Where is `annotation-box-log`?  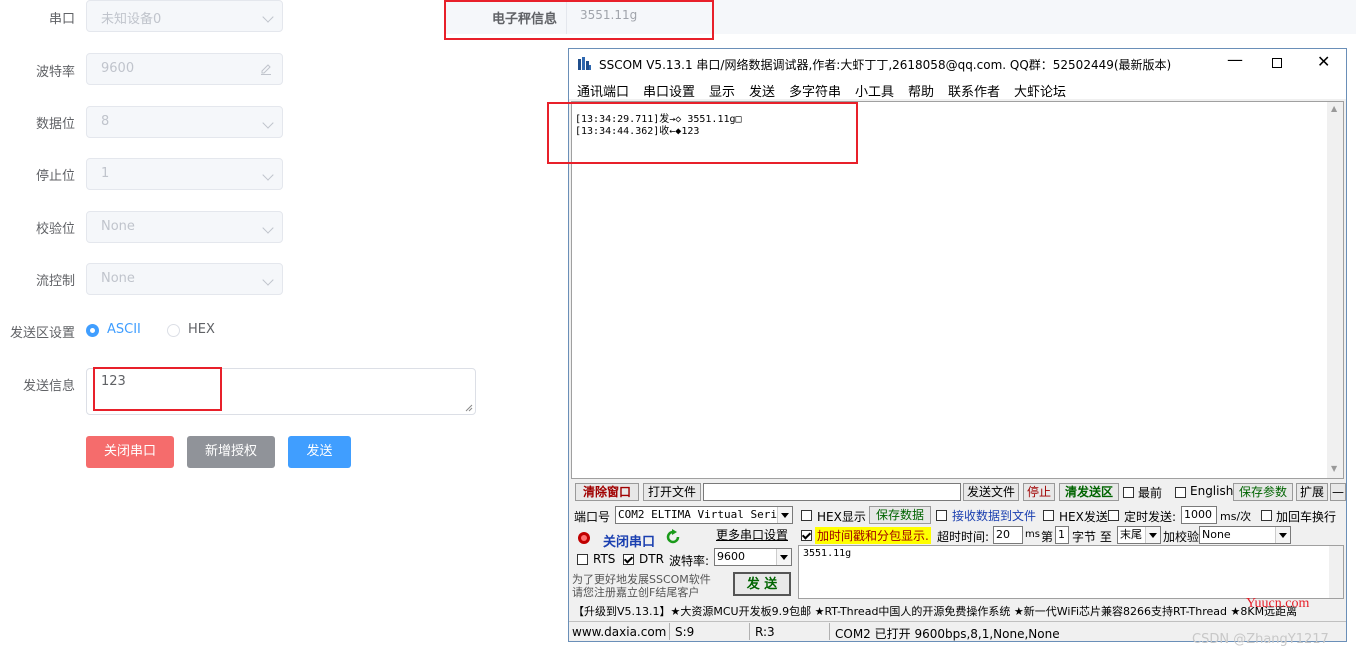
annotation-box-log is located at coordinates (702, 133).